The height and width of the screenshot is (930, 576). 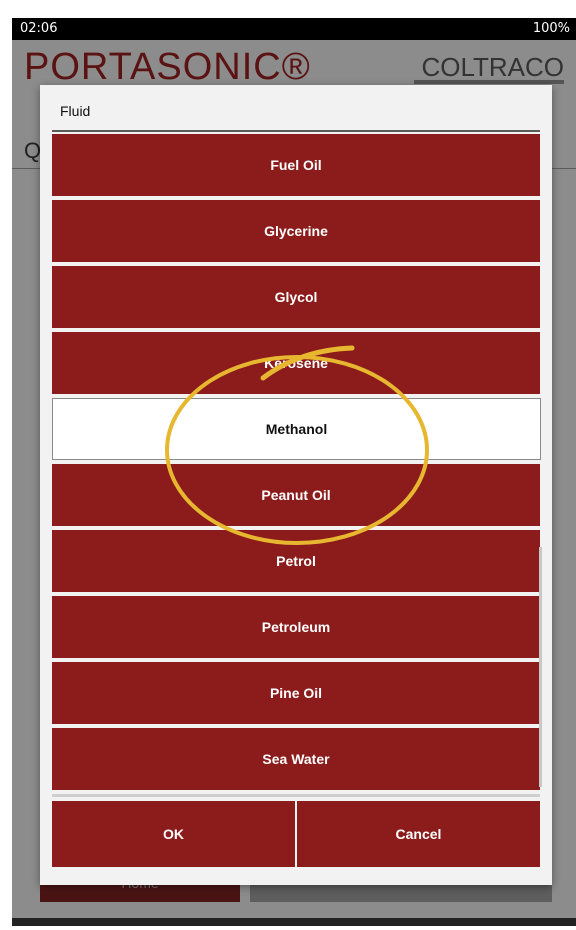 I want to click on navigation-bar, so click(x=294, y=922).